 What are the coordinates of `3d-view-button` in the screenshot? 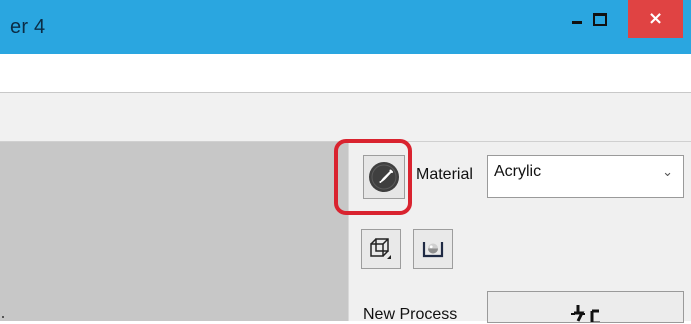 It's located at (381, 249).